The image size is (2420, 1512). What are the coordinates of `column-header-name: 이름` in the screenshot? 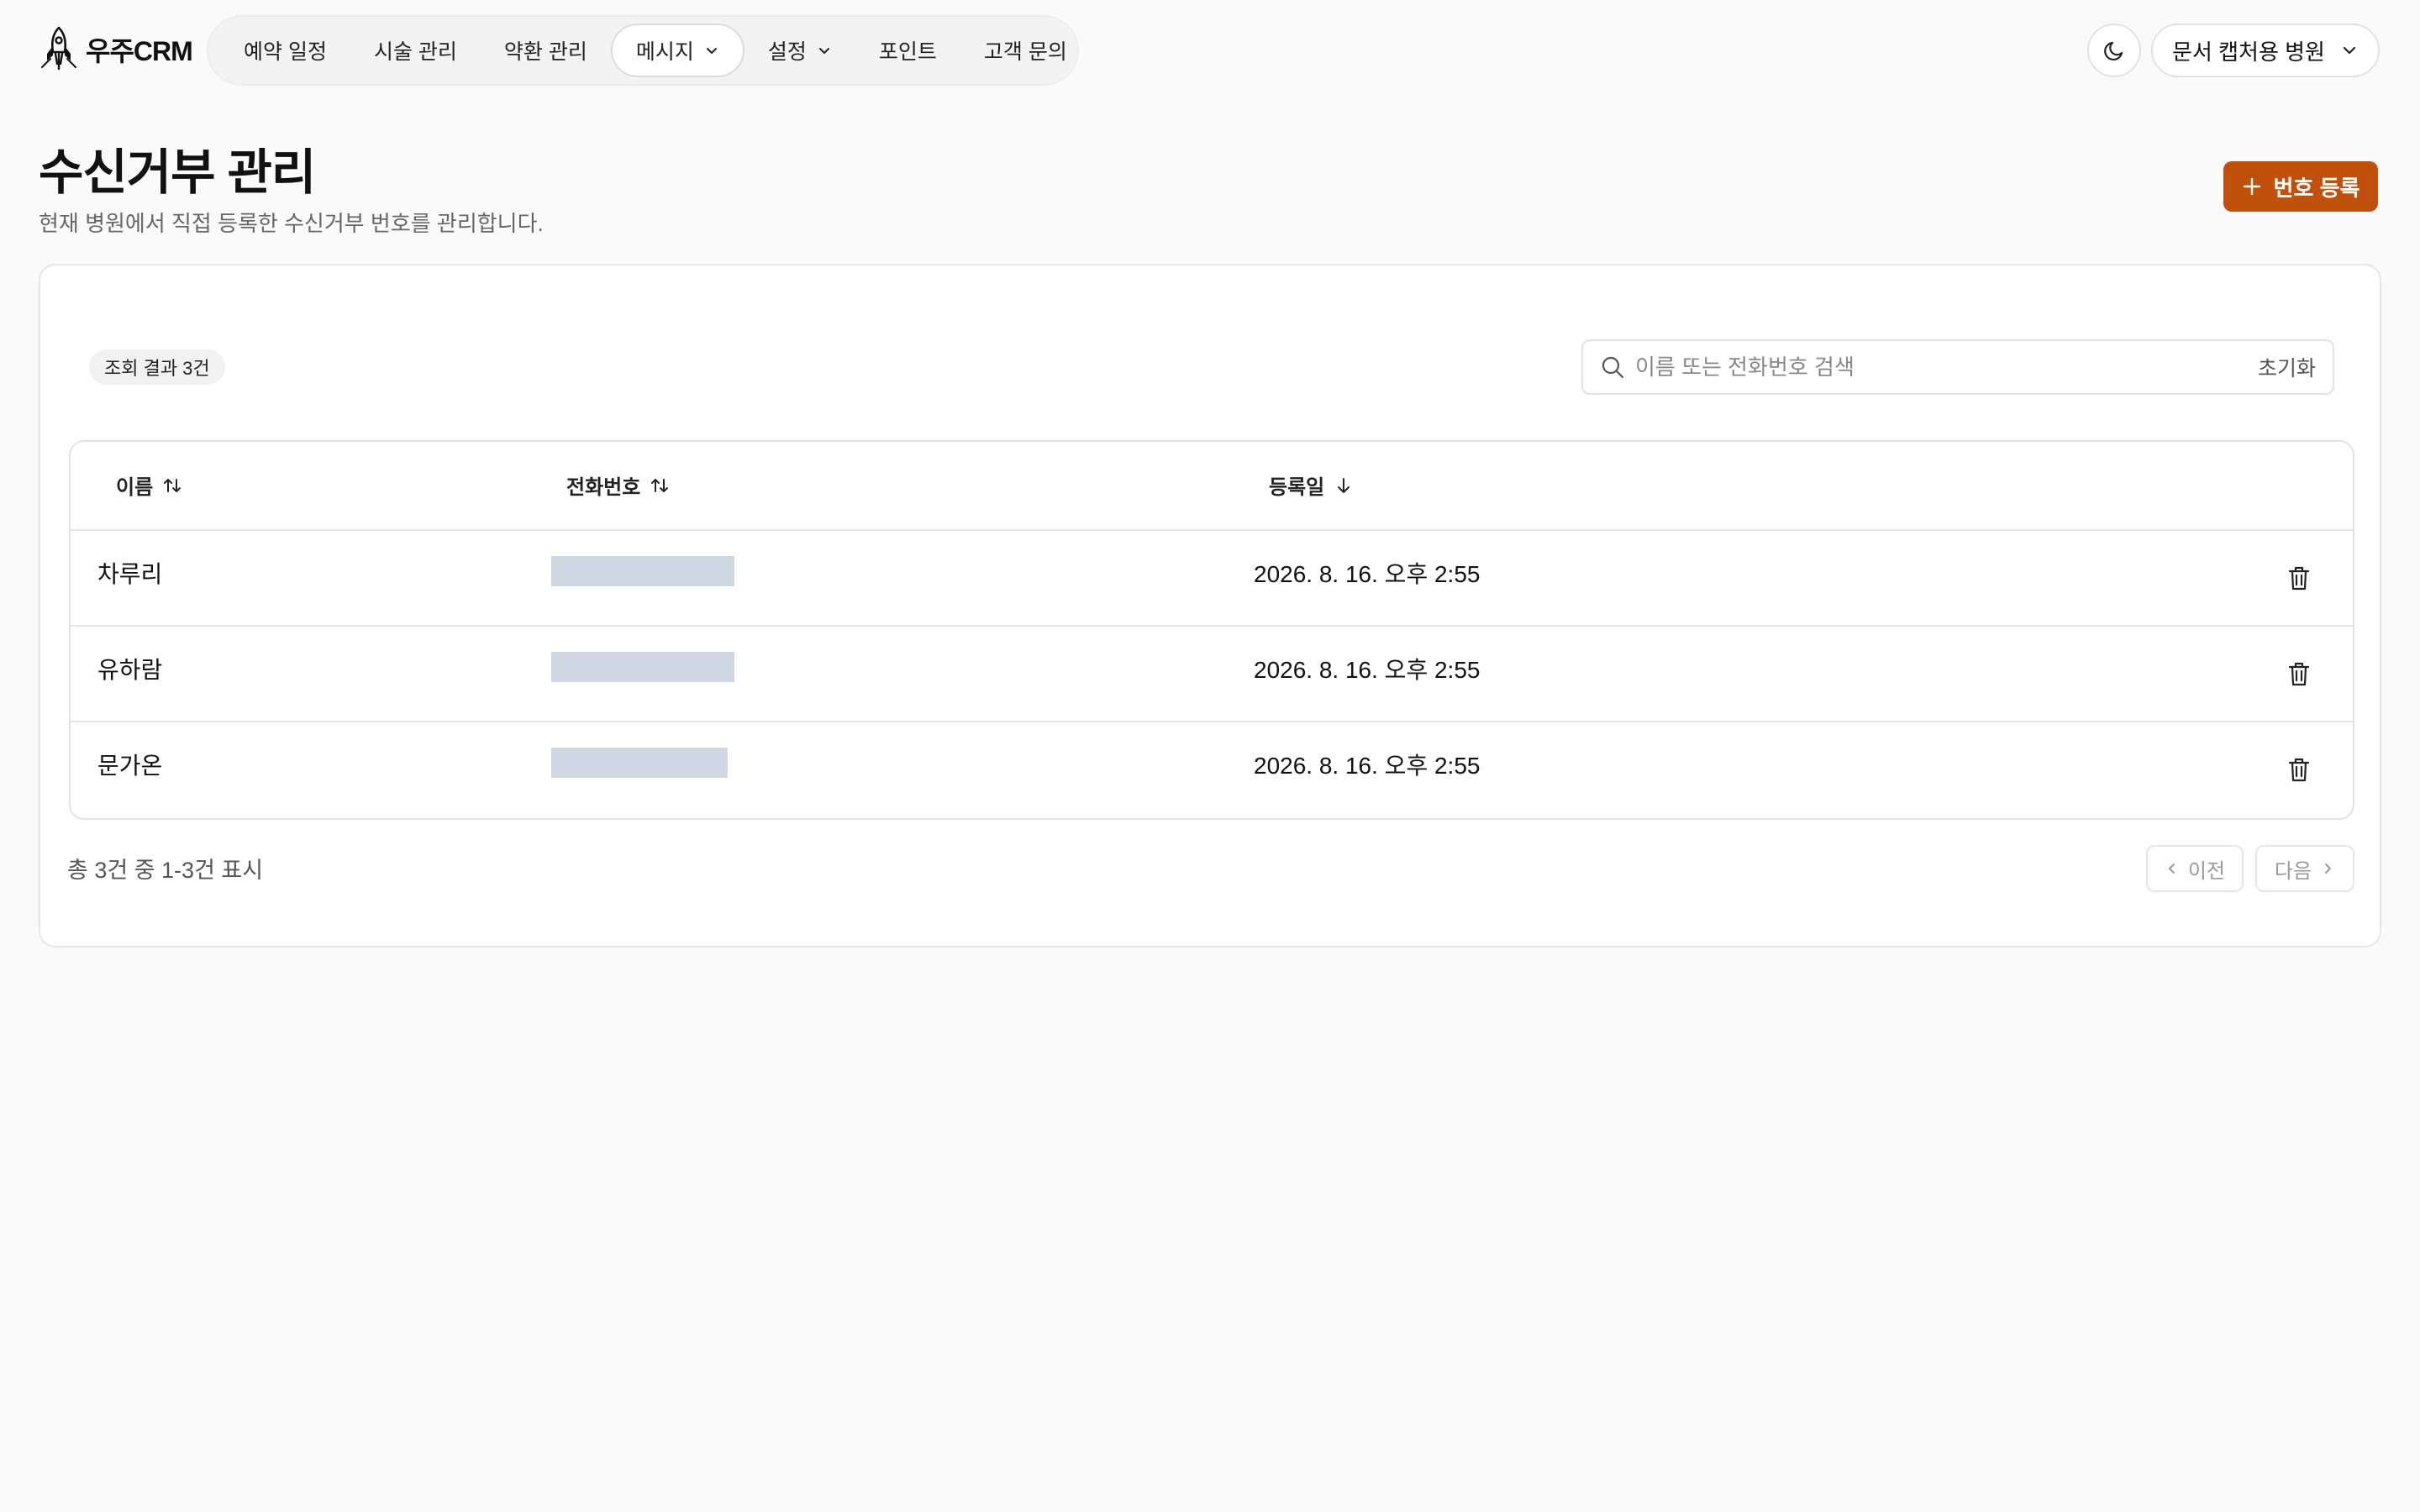 It's located at (149, 485).